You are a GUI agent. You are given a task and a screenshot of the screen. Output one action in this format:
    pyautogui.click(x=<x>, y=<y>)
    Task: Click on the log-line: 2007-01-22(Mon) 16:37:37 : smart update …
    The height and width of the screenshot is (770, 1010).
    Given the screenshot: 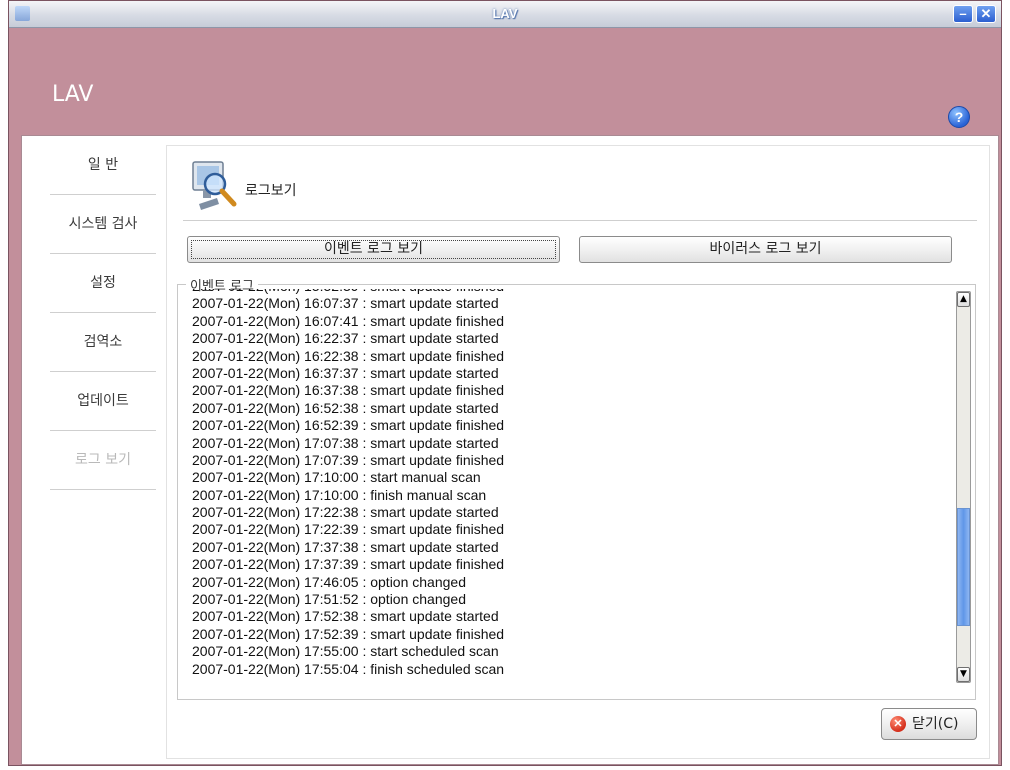 What is the action you would take?
    pyautogui.click(x=345, y=372)
    